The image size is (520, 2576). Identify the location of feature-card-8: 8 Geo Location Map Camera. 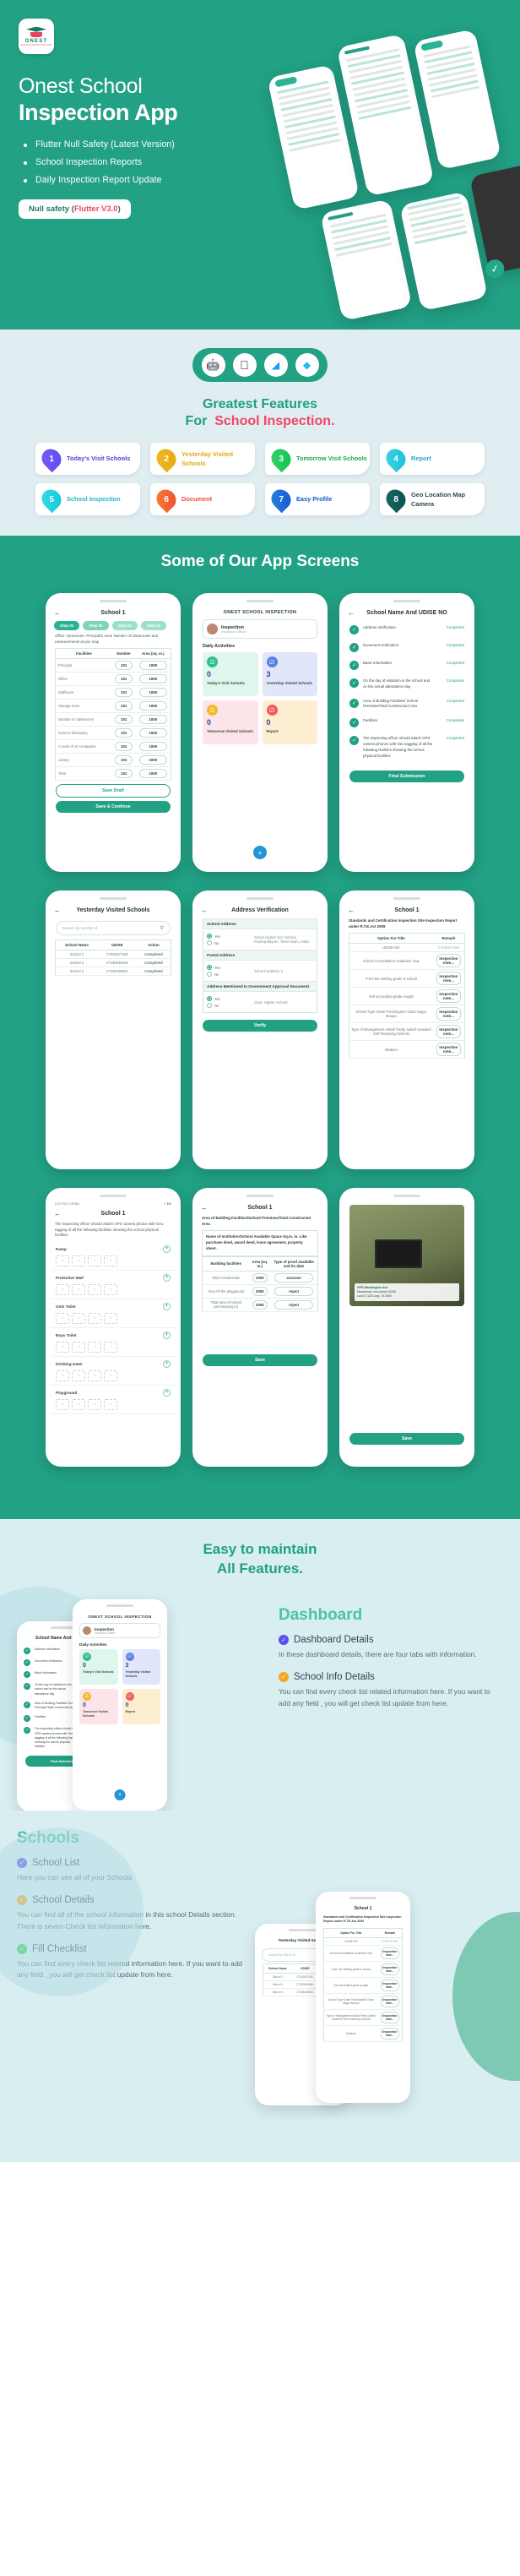
(432, 499).